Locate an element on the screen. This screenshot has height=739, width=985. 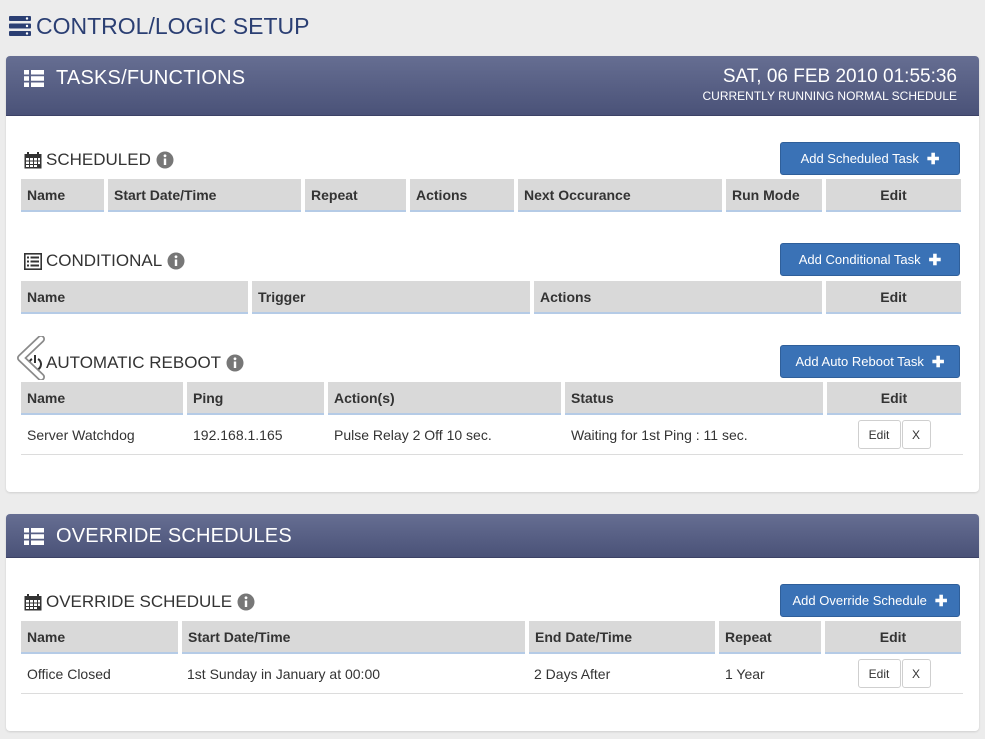
add-auto-reboot-task-button: Add Auto Reboot Task ✚ is located at coordinates (870, 361).